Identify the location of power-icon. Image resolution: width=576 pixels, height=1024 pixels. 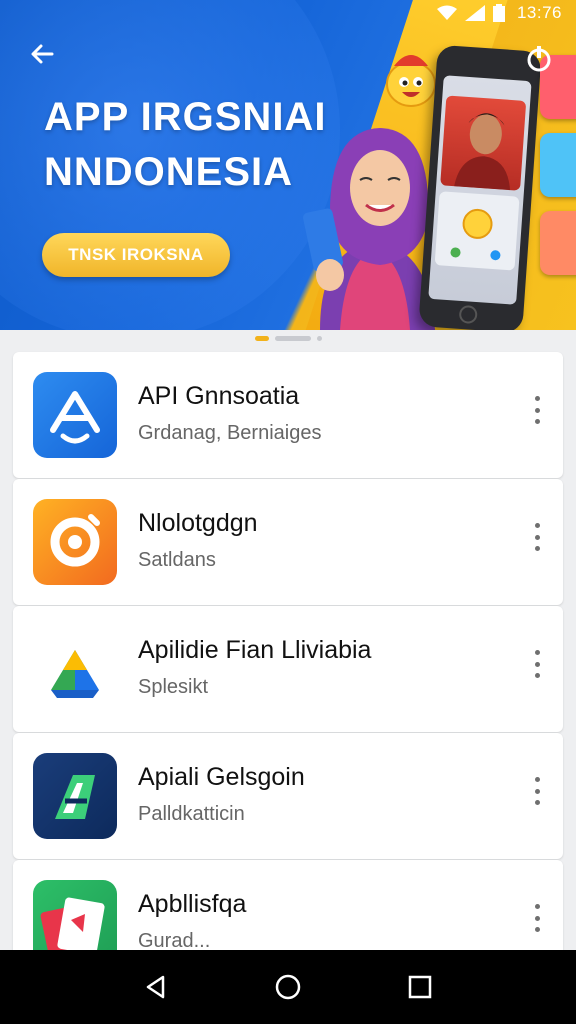
(539, 59).